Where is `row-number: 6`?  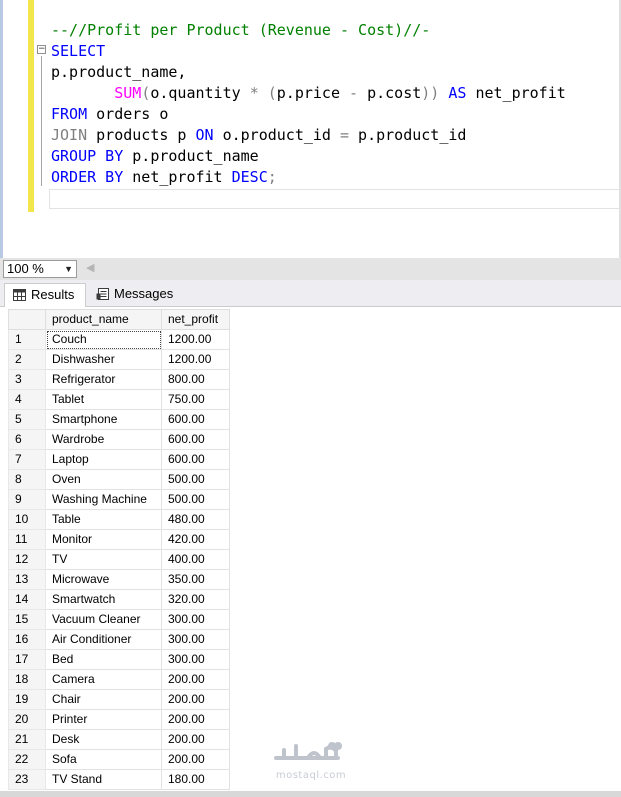 row-number: 6 is located at coordinates (27, 439).